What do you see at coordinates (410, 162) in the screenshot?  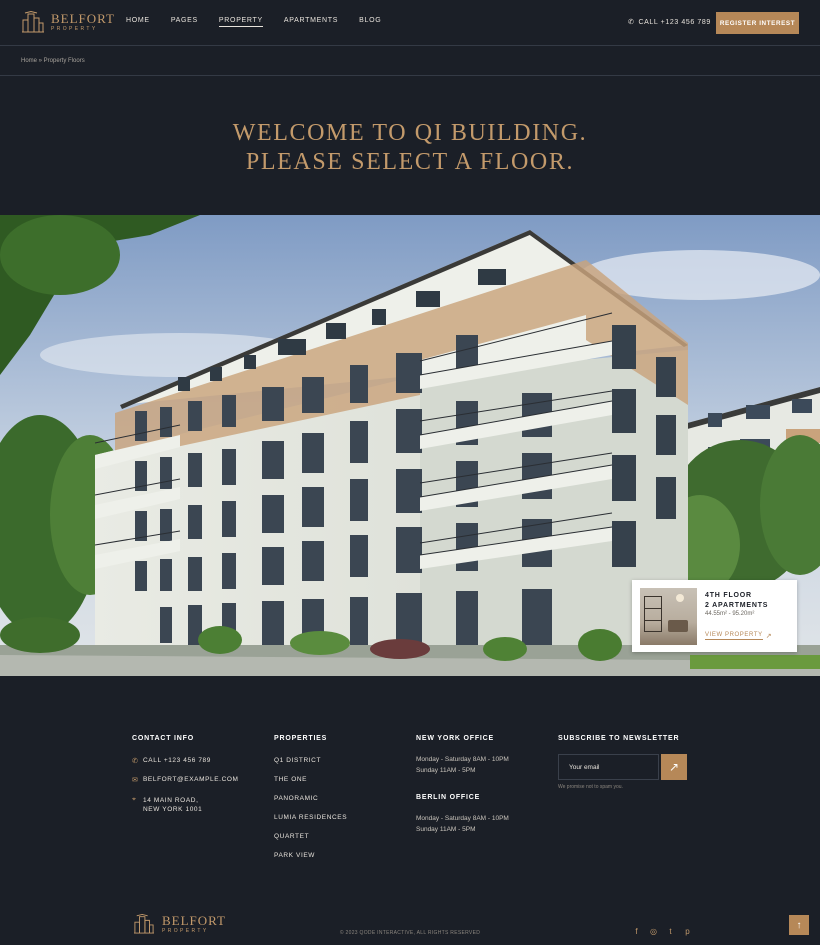 I see `page-title-line-2: PLEASE SELECT A FLOOR.` at bounding box center [410, 162].